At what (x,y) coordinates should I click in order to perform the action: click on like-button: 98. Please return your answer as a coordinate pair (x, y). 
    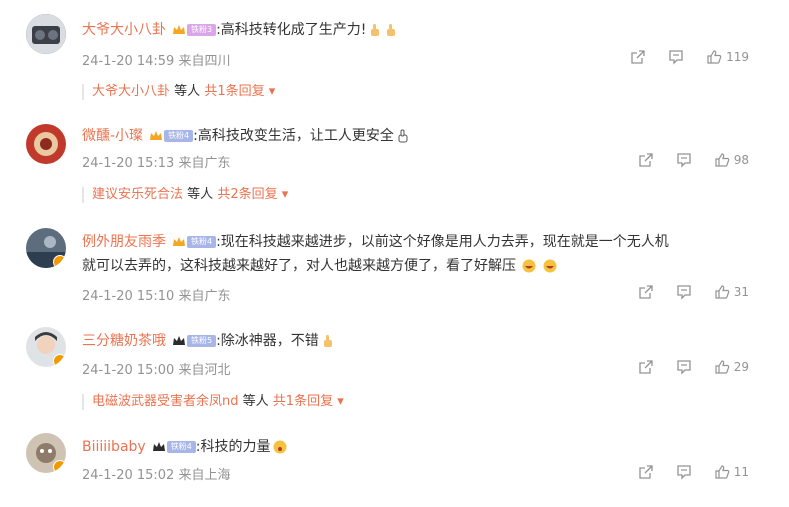
    Looking at the image, I should click on (731, 160).